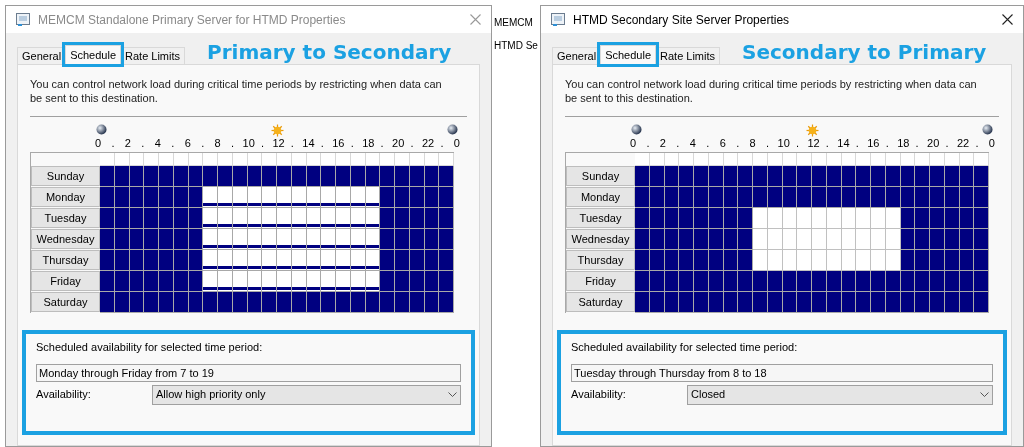 The width and height of the screenshot is (1024, 447). I want to click on day-button: Thursday, so click(600, 260).